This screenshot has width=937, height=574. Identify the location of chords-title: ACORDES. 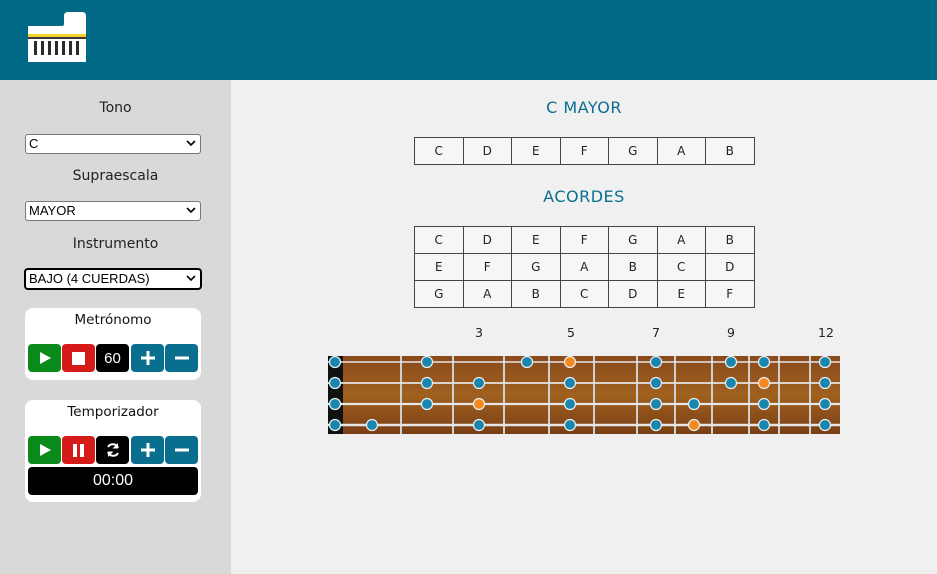
(584, 196).